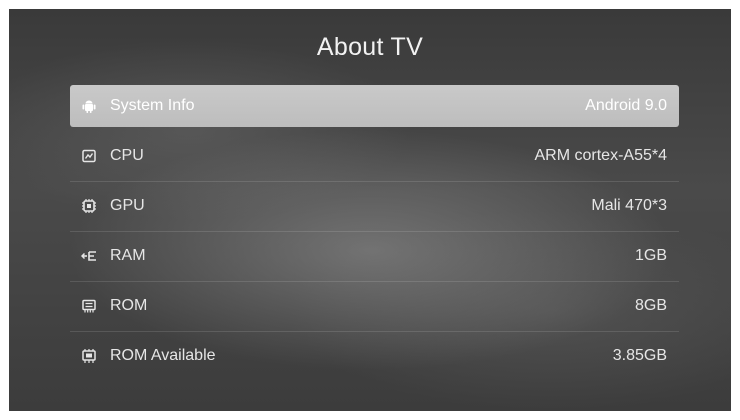 Image resolution: width=740 pixels, height=420 pixels. I want to click on row-label: RAM, so click(128, 255).